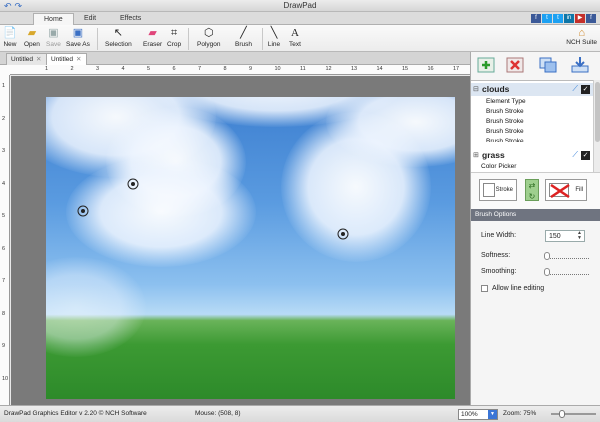 Image resolution: width=600 pixels, height=422 pixels. What do you see at coordinates (489, 190) in the screenshot?
I see `stroke-swatch` at bounding box center [489, 190].